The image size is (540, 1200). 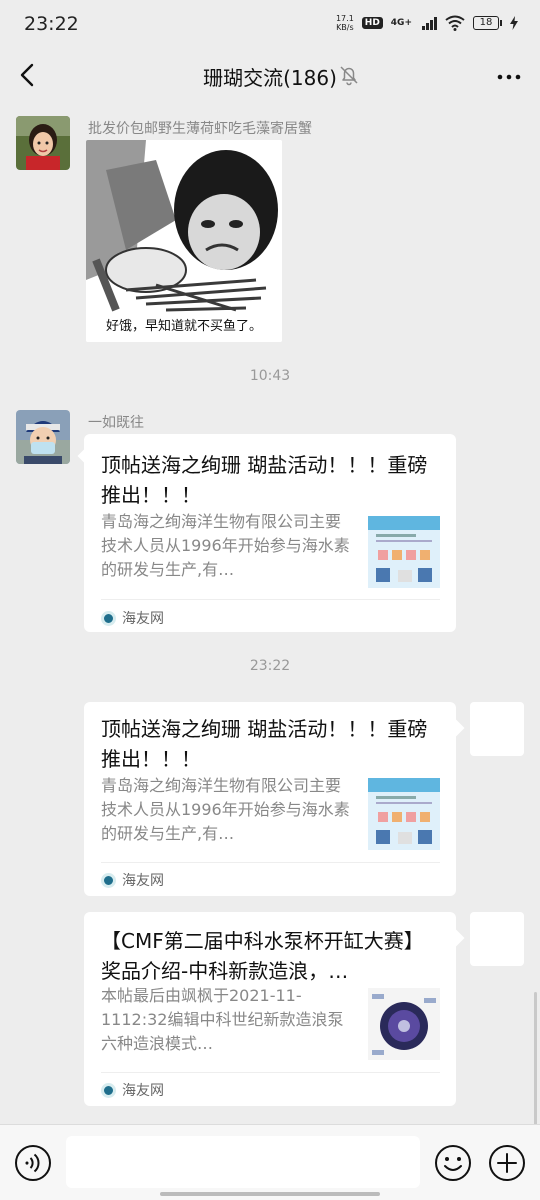 What do you see at coordinates (401, 23) in the screenshot?
I see `network-type: 4G+` at bounding box center [401, 23].